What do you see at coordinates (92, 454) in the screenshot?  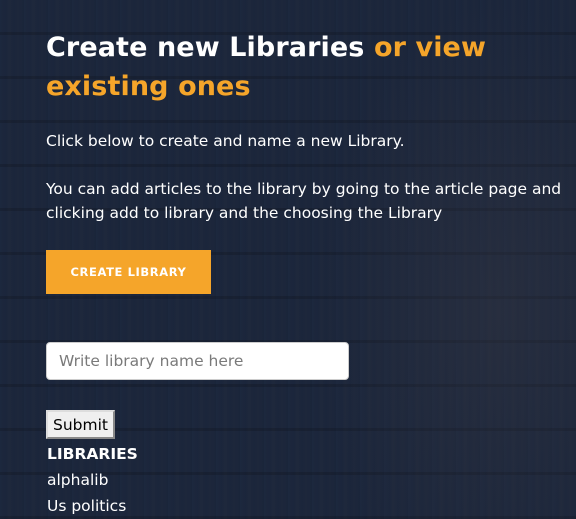 I see `libraries-heading: LIBRARIES` at bounding box center [92, 454].